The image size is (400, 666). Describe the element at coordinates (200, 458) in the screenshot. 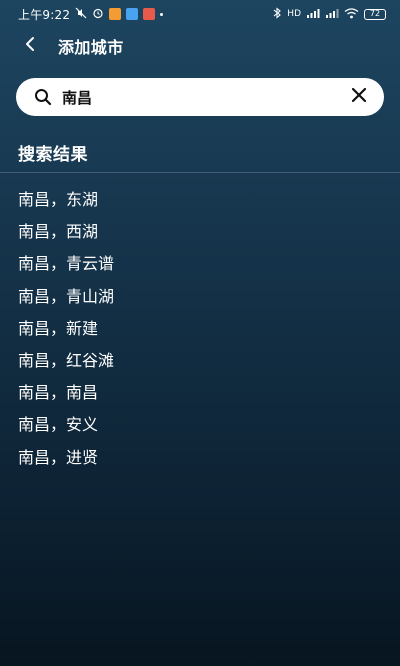

I see `result-item: 南昌，进贤` at that location.